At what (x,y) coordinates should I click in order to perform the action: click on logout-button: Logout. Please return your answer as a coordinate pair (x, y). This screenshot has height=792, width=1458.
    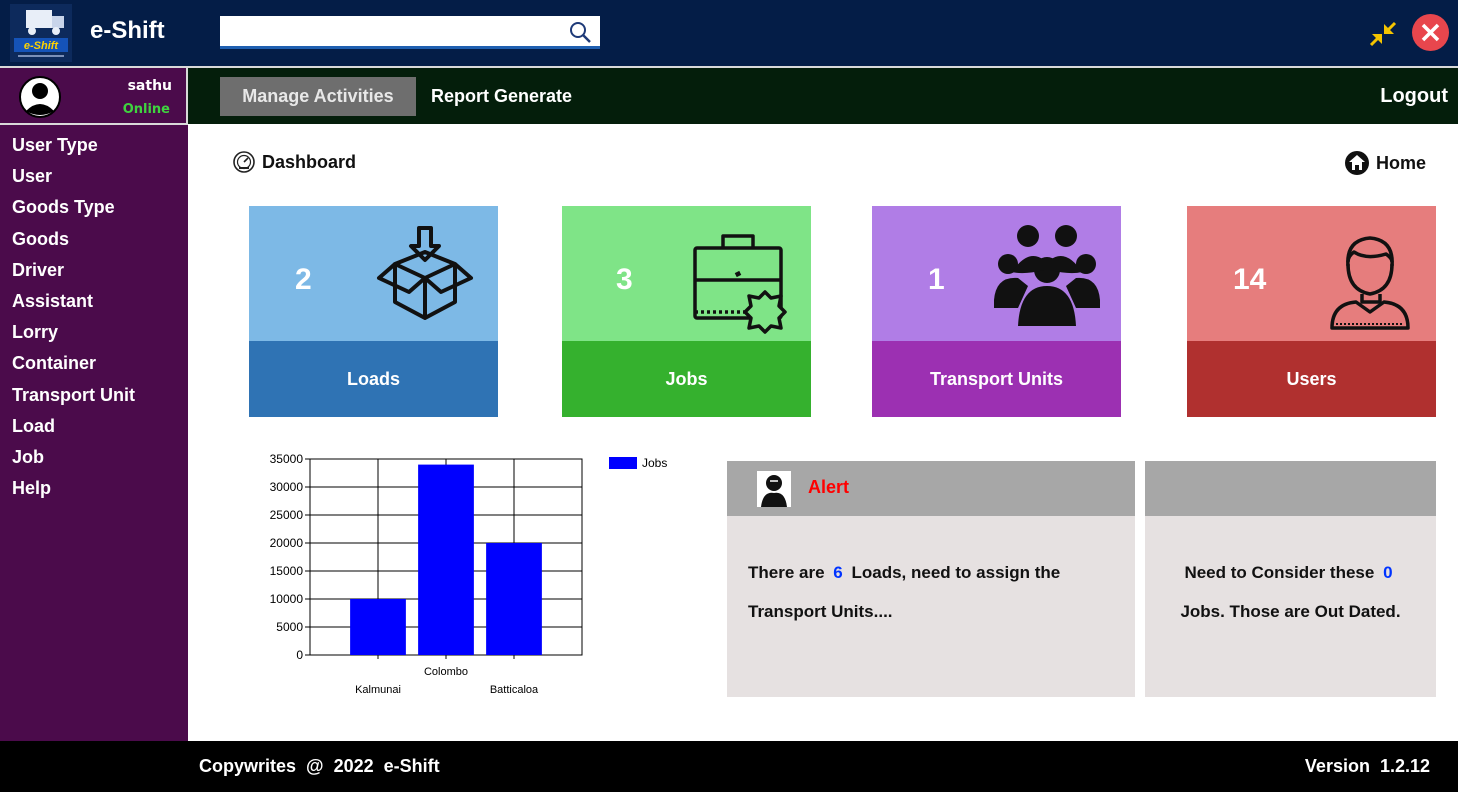
    Looking at the image, I should click on (1414, 96).